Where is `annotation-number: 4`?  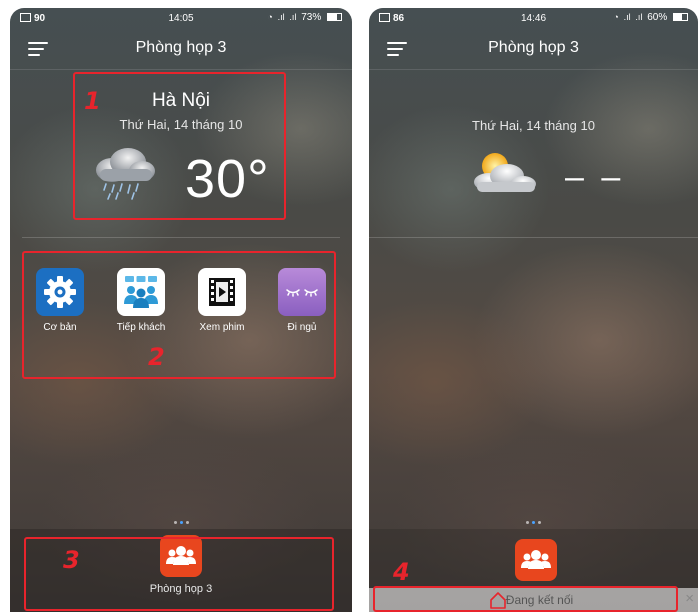 annotation-number: 4 is located at coordinates (401, 572).